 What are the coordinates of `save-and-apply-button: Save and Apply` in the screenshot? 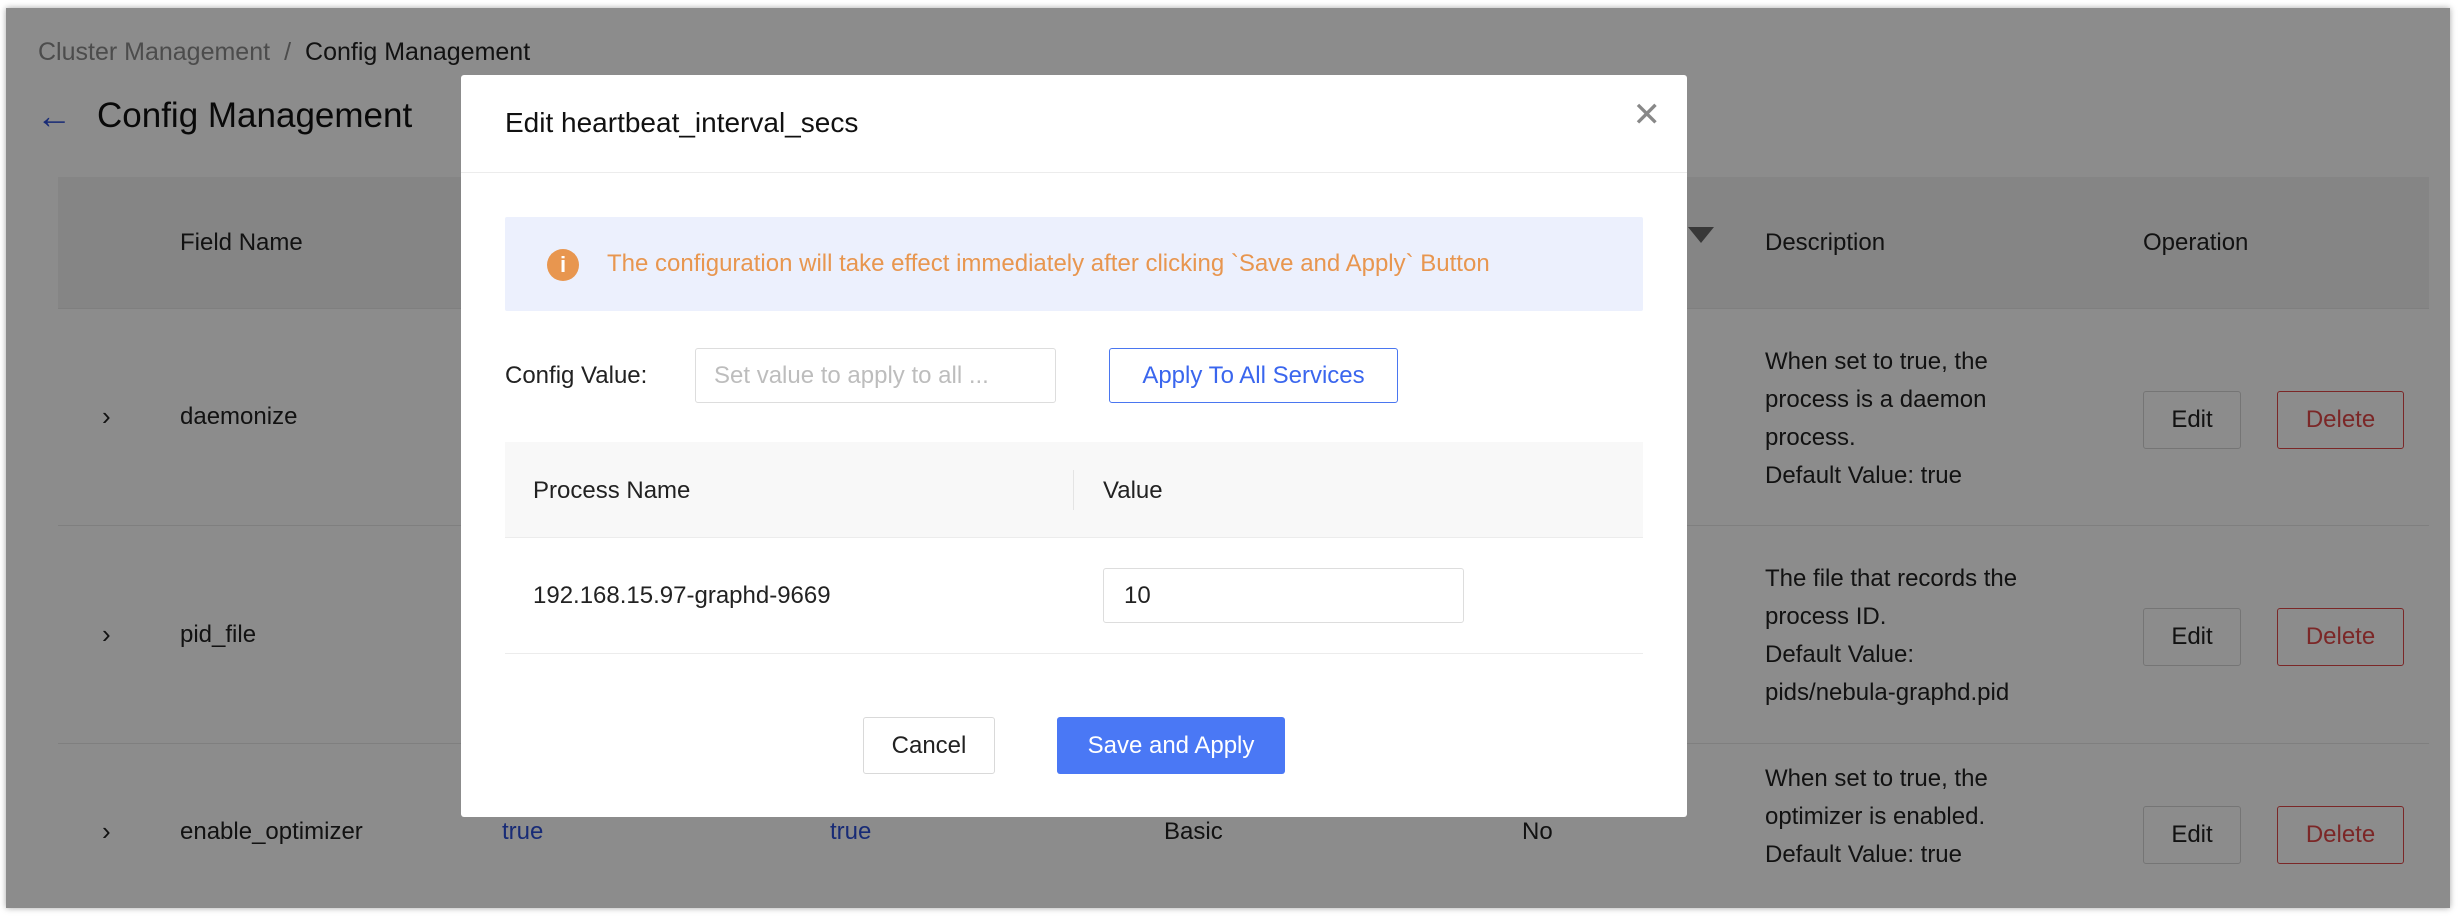 It's located at (1171, 745).